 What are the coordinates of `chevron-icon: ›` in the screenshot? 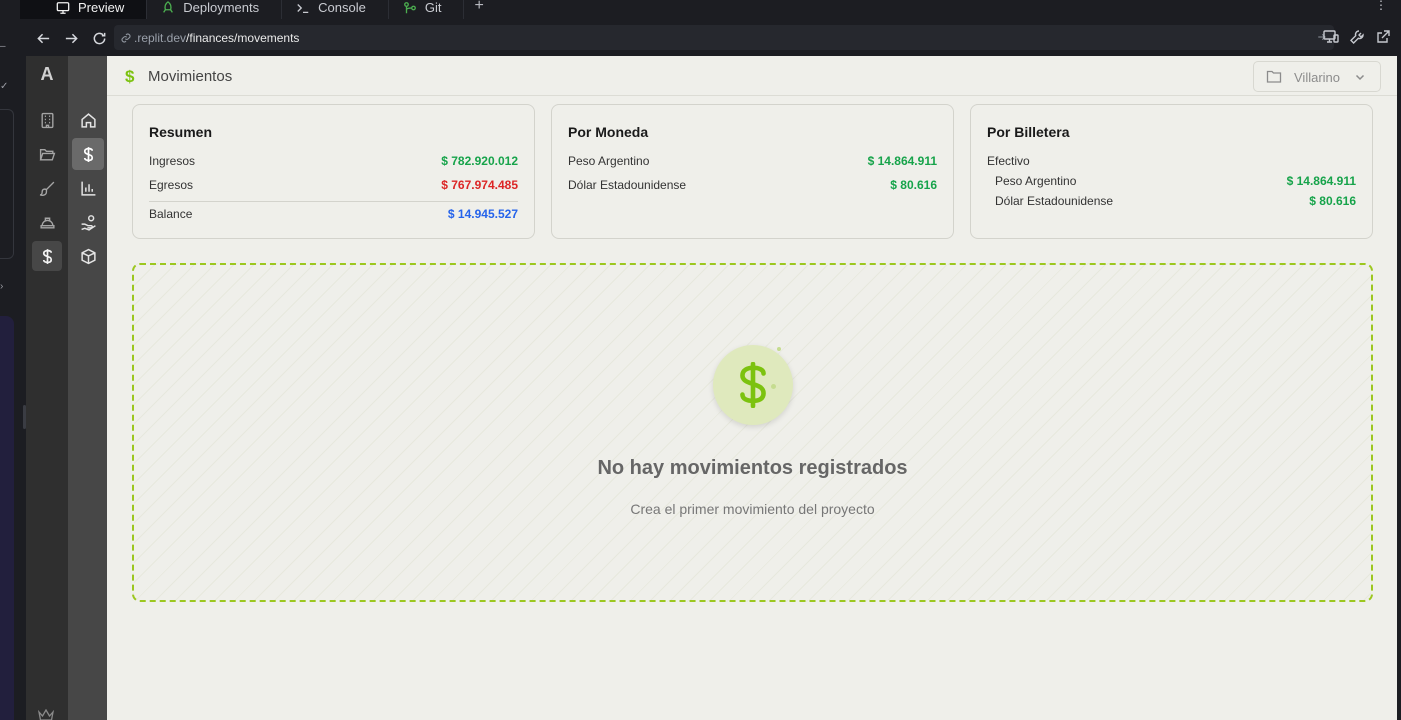 It's located at (1, 286).